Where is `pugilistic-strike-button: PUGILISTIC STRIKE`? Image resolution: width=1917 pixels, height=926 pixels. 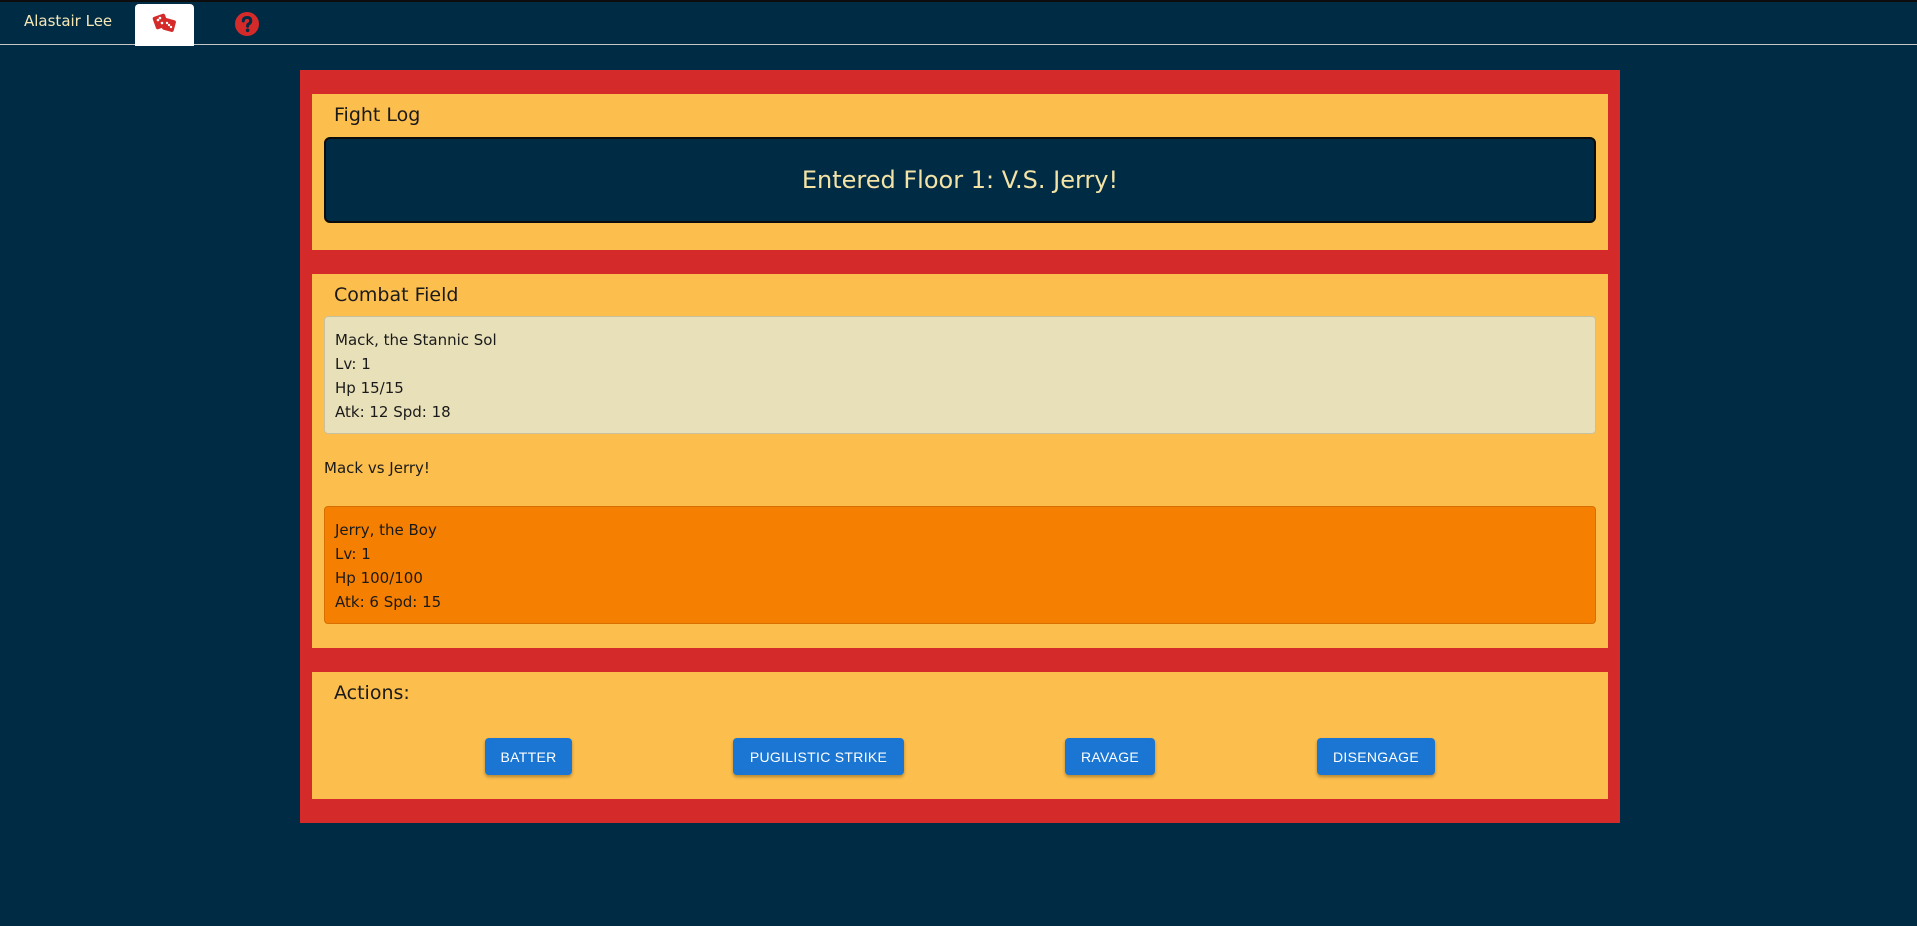
pugilistic-strike-button: PUGILISTIC STRIKE is located at coordinates (818, 756).